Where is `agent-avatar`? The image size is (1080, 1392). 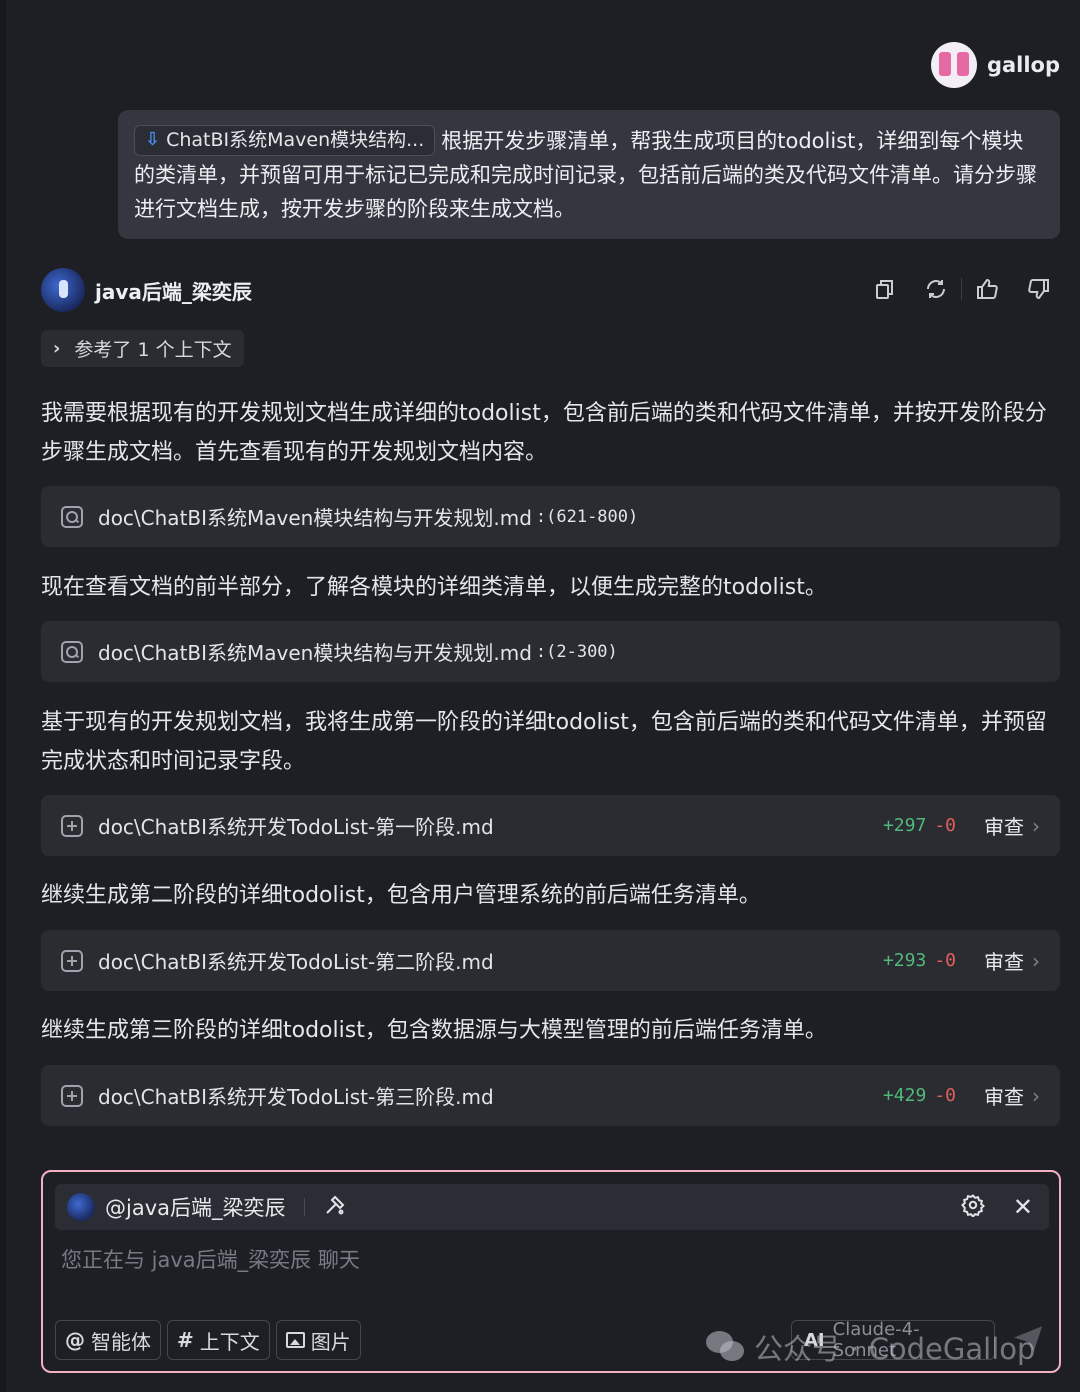
agent-avatar is located at coordinates (81, 1207).